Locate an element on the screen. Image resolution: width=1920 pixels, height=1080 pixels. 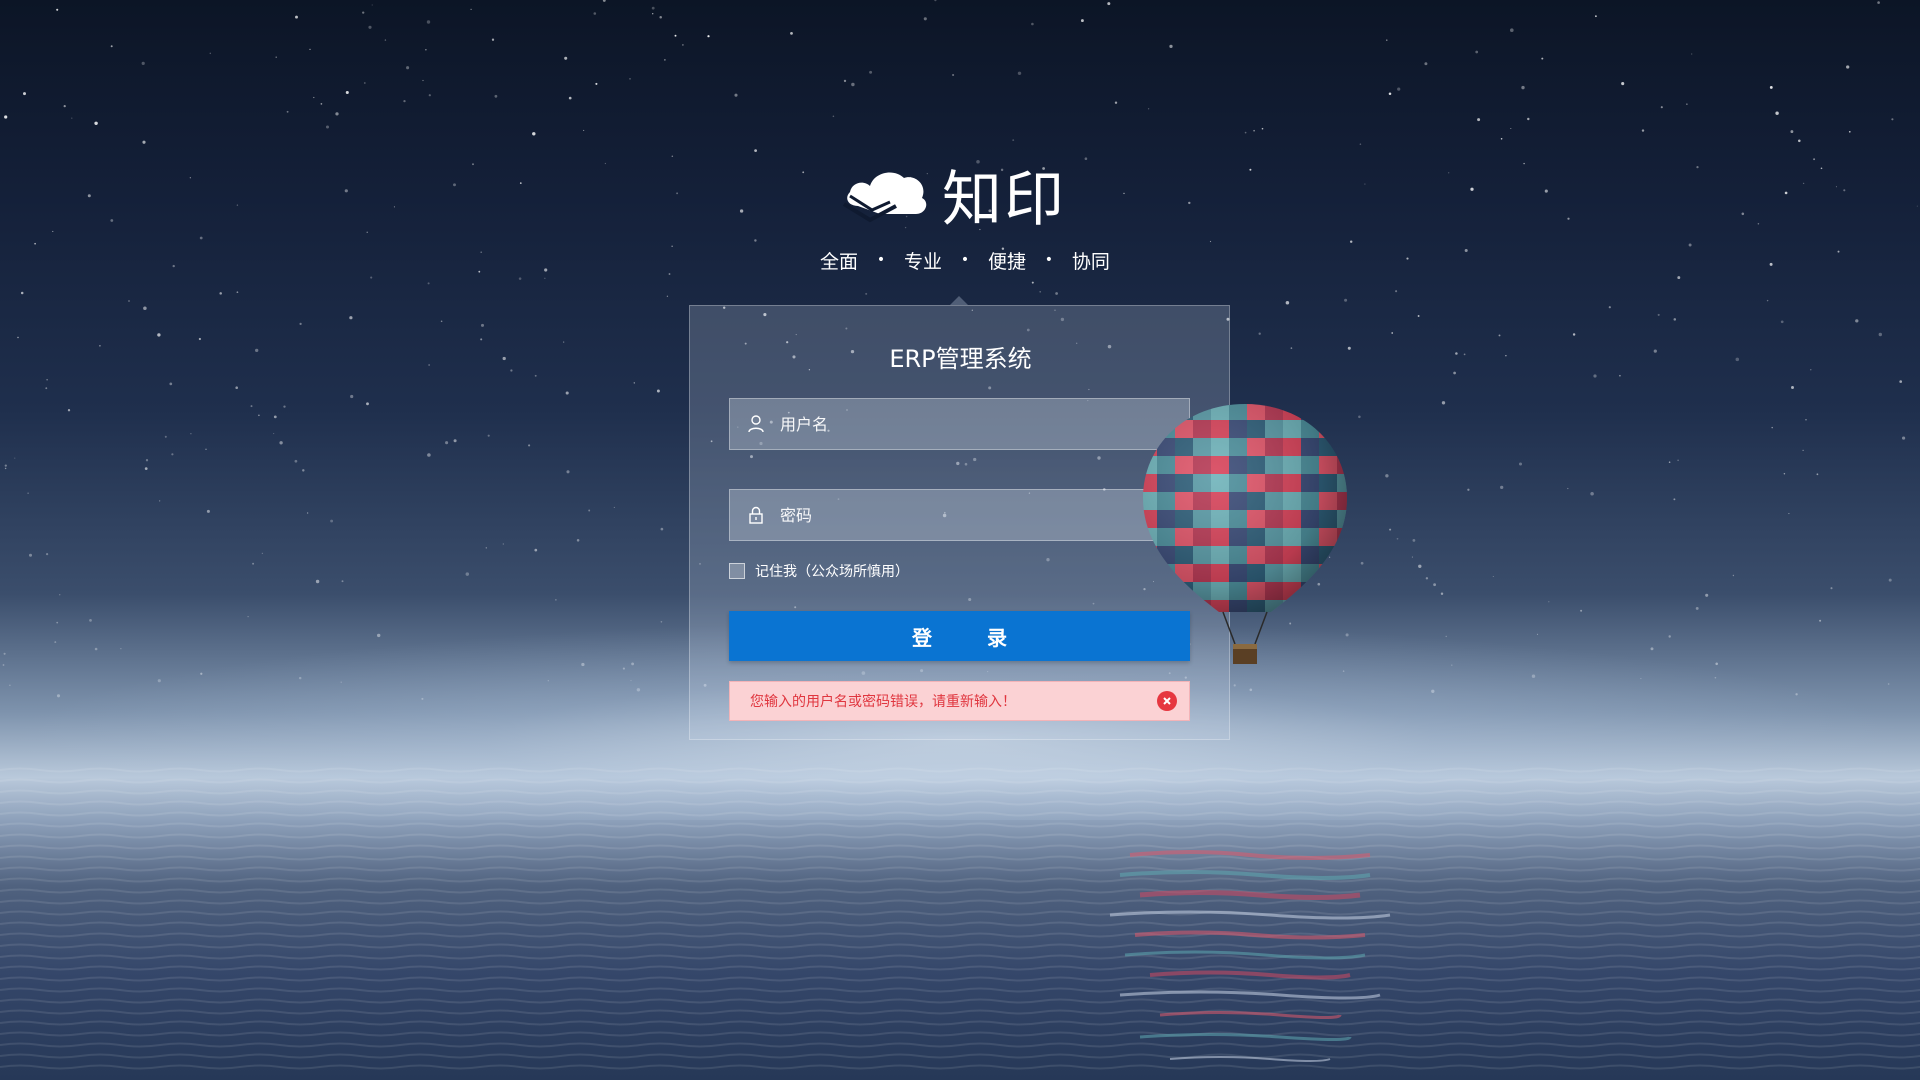
remember-me: 记住我（公众场所慎用） is located at coordinates (819, 571).